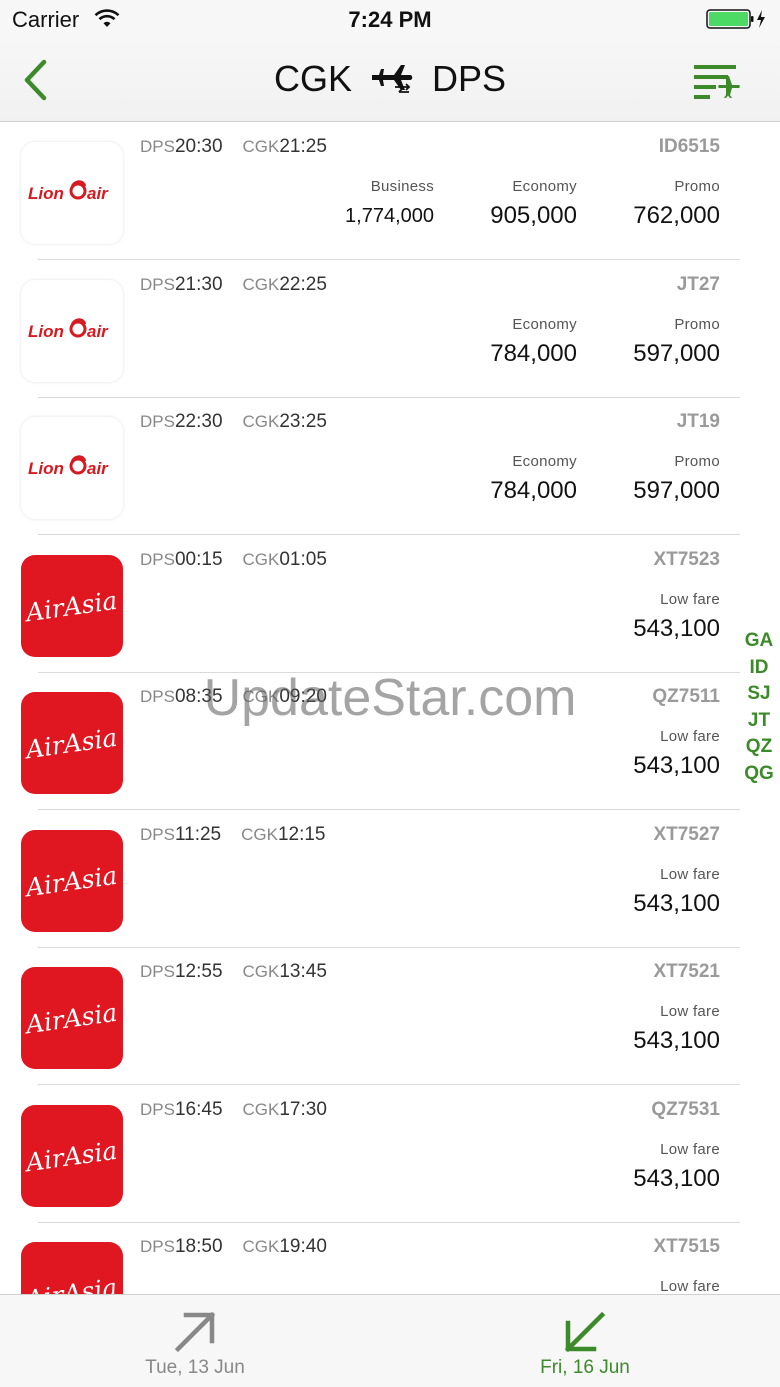 The image size is (780, 1387). I want to click on index-item-id: ID, so click(759, 668).